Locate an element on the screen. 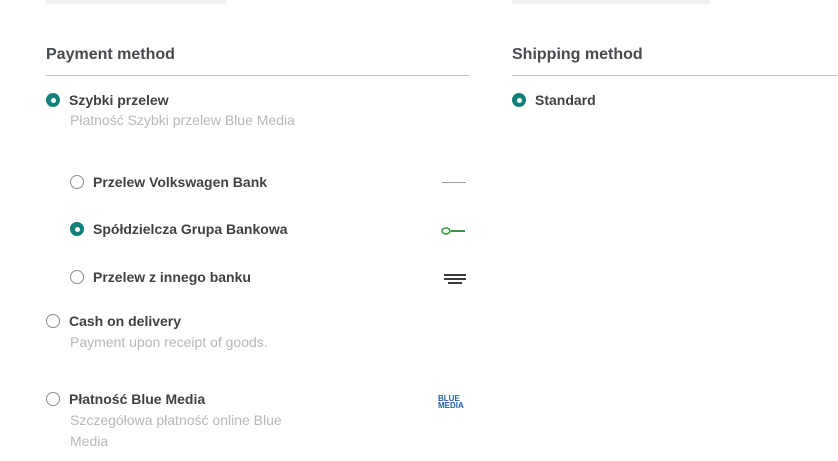  radio-volkswagen-bank is located at coordinates (77, 182).